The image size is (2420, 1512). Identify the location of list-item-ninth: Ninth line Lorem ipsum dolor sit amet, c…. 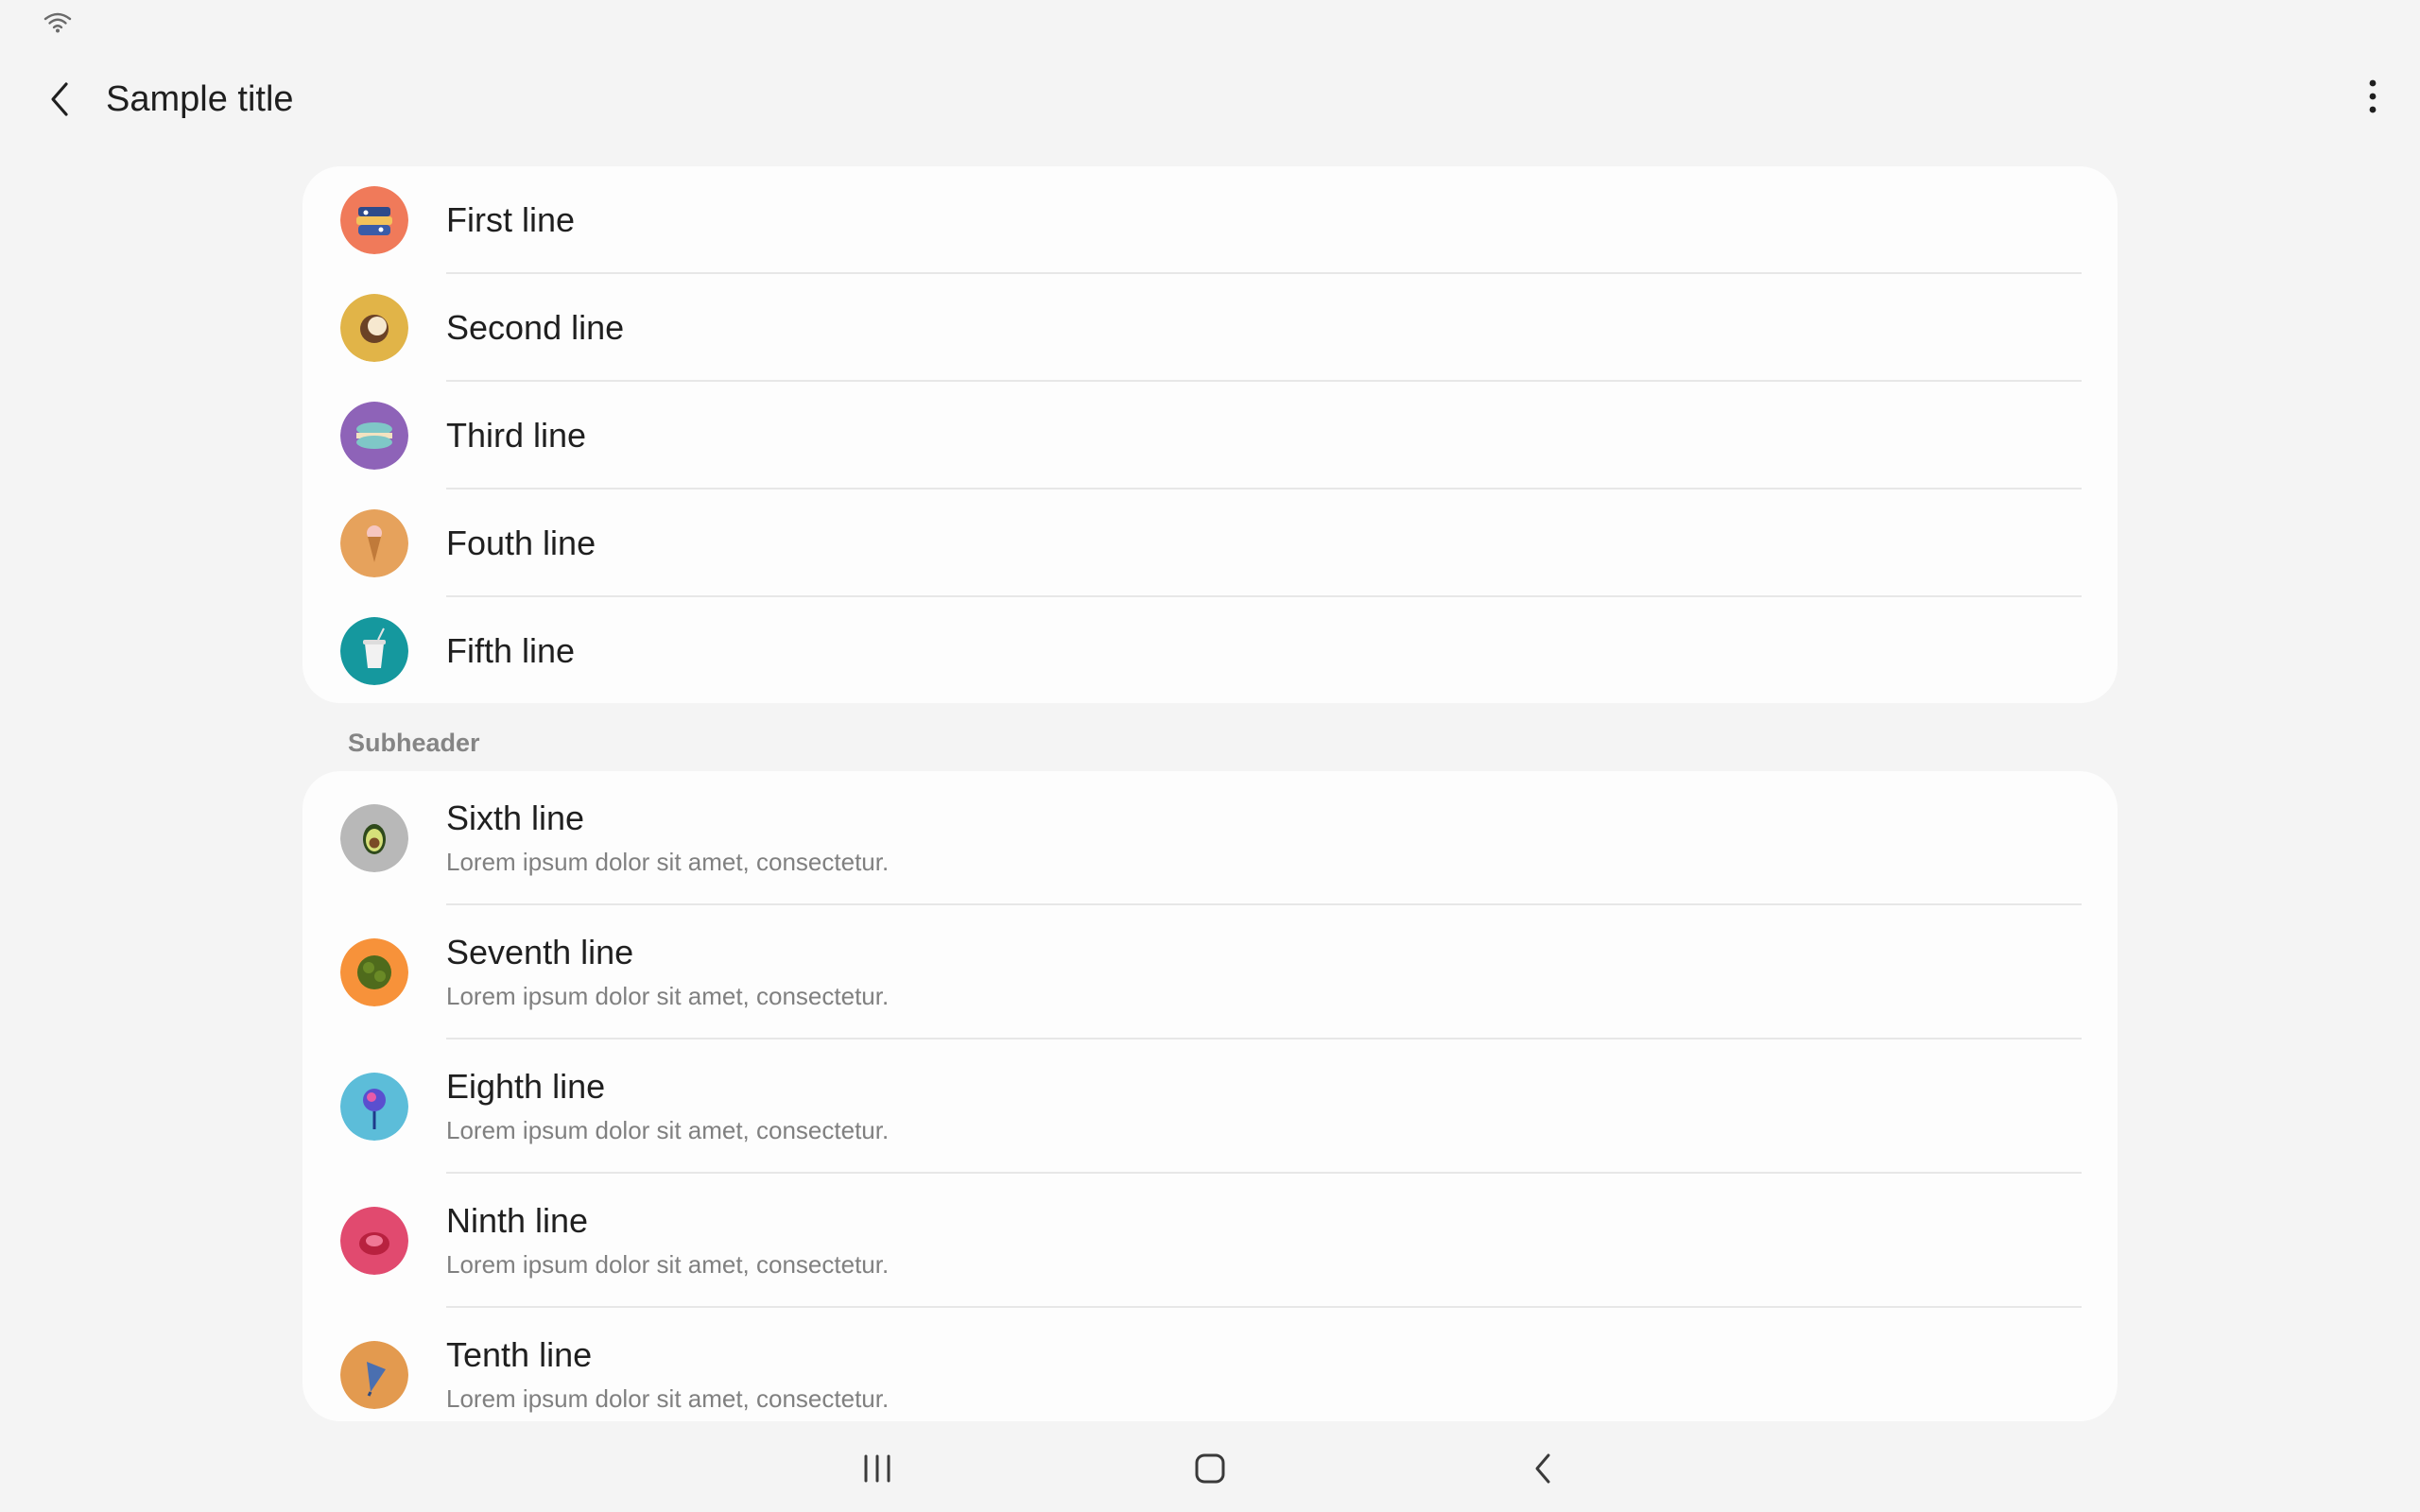
(1210, 1241).